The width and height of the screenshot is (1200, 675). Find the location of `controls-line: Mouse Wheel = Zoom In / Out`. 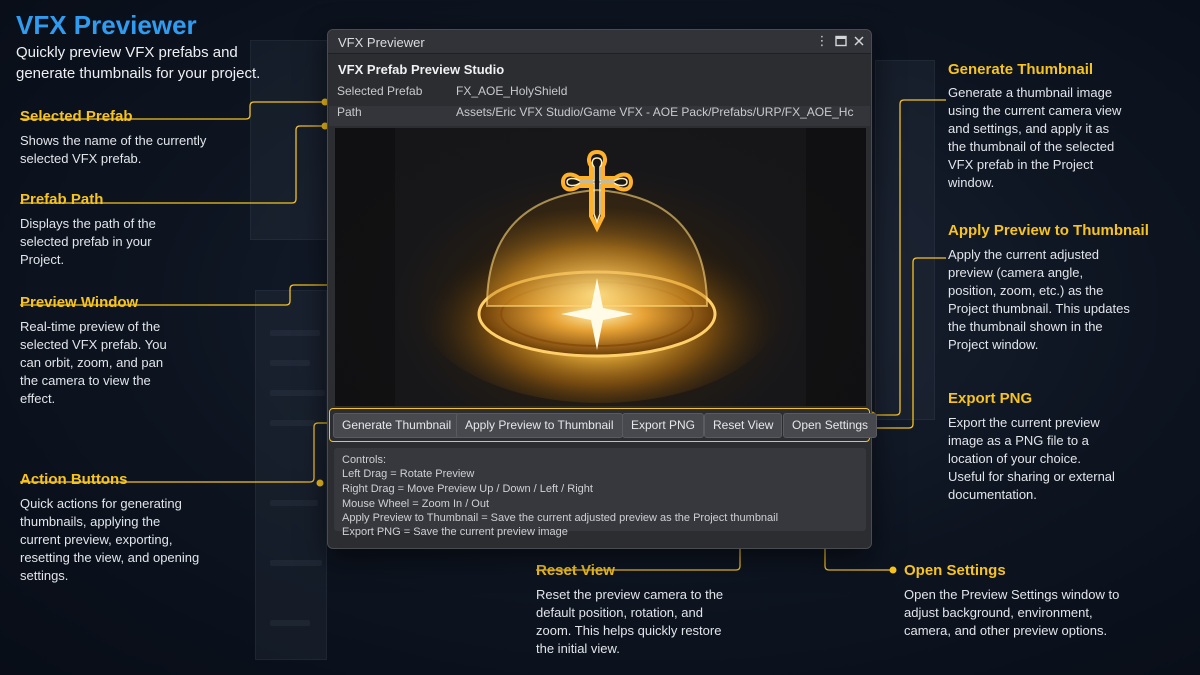

controls-line: Mouse Wheel = Zoom In / Out is located at coordinates (416, 504).